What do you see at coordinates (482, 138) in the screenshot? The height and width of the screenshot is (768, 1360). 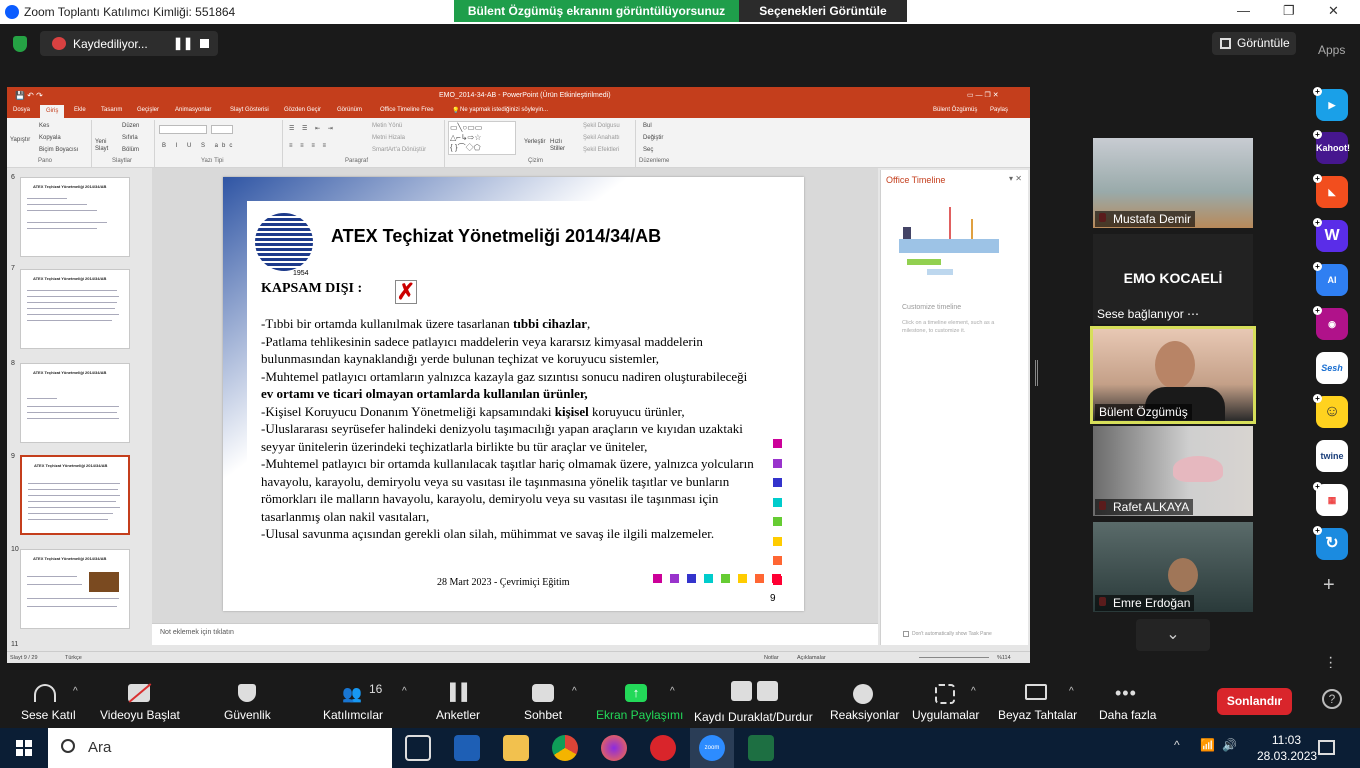 I see `shapes-gallery: ▭╲○▭▭ △⌐↳⇨☆{ }⌒◇⬠` at bounding box center [482, 138].